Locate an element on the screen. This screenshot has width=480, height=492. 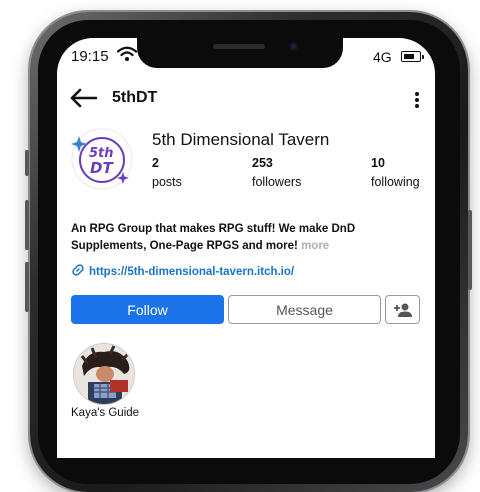
highlight-label: Kaya's Guide is located at coordinates (105, 413).